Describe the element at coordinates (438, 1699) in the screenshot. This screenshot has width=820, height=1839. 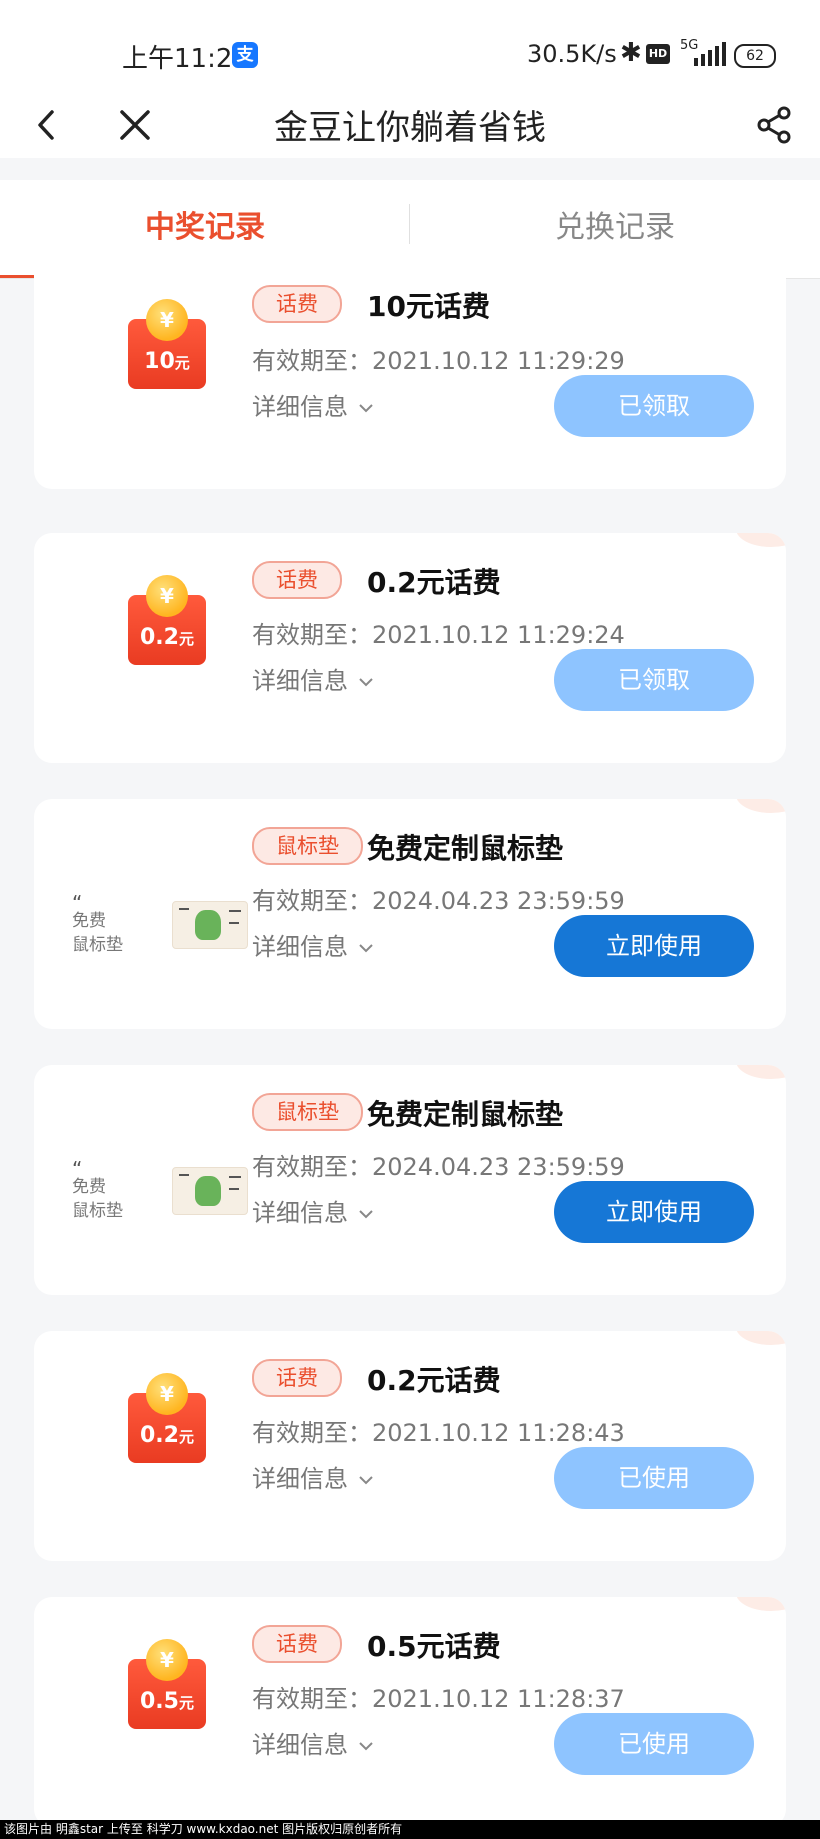
I see `validity-text: 有效期至：2021.10.12 11:28:37` at that location.